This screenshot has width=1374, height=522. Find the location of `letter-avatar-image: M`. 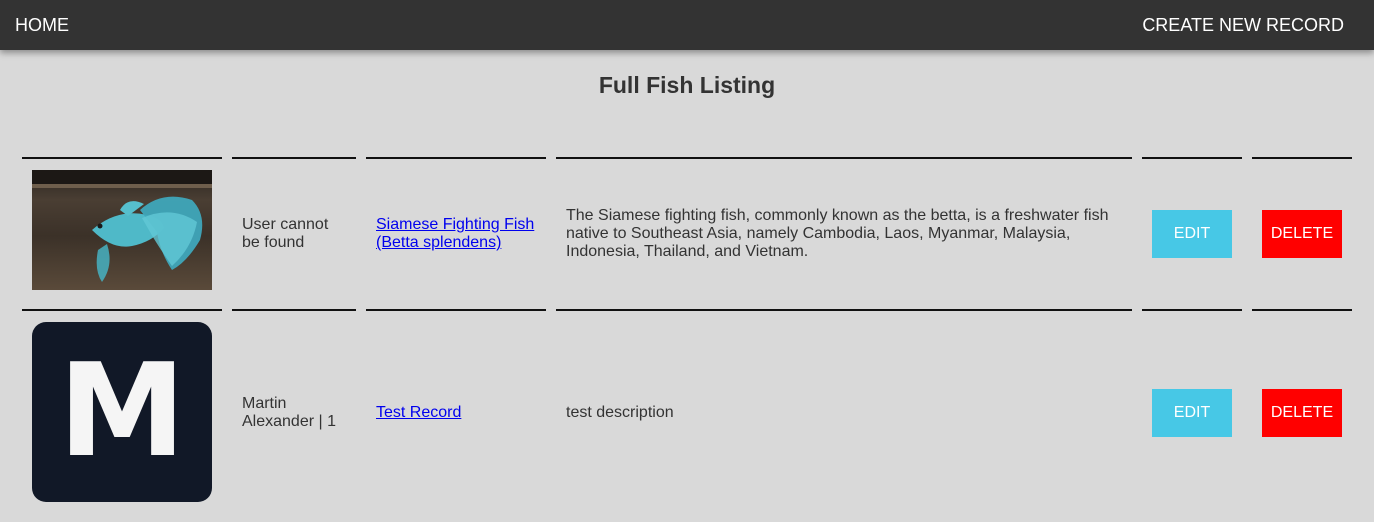

letter-avatar-image: M is located at coordinates (122, 412).